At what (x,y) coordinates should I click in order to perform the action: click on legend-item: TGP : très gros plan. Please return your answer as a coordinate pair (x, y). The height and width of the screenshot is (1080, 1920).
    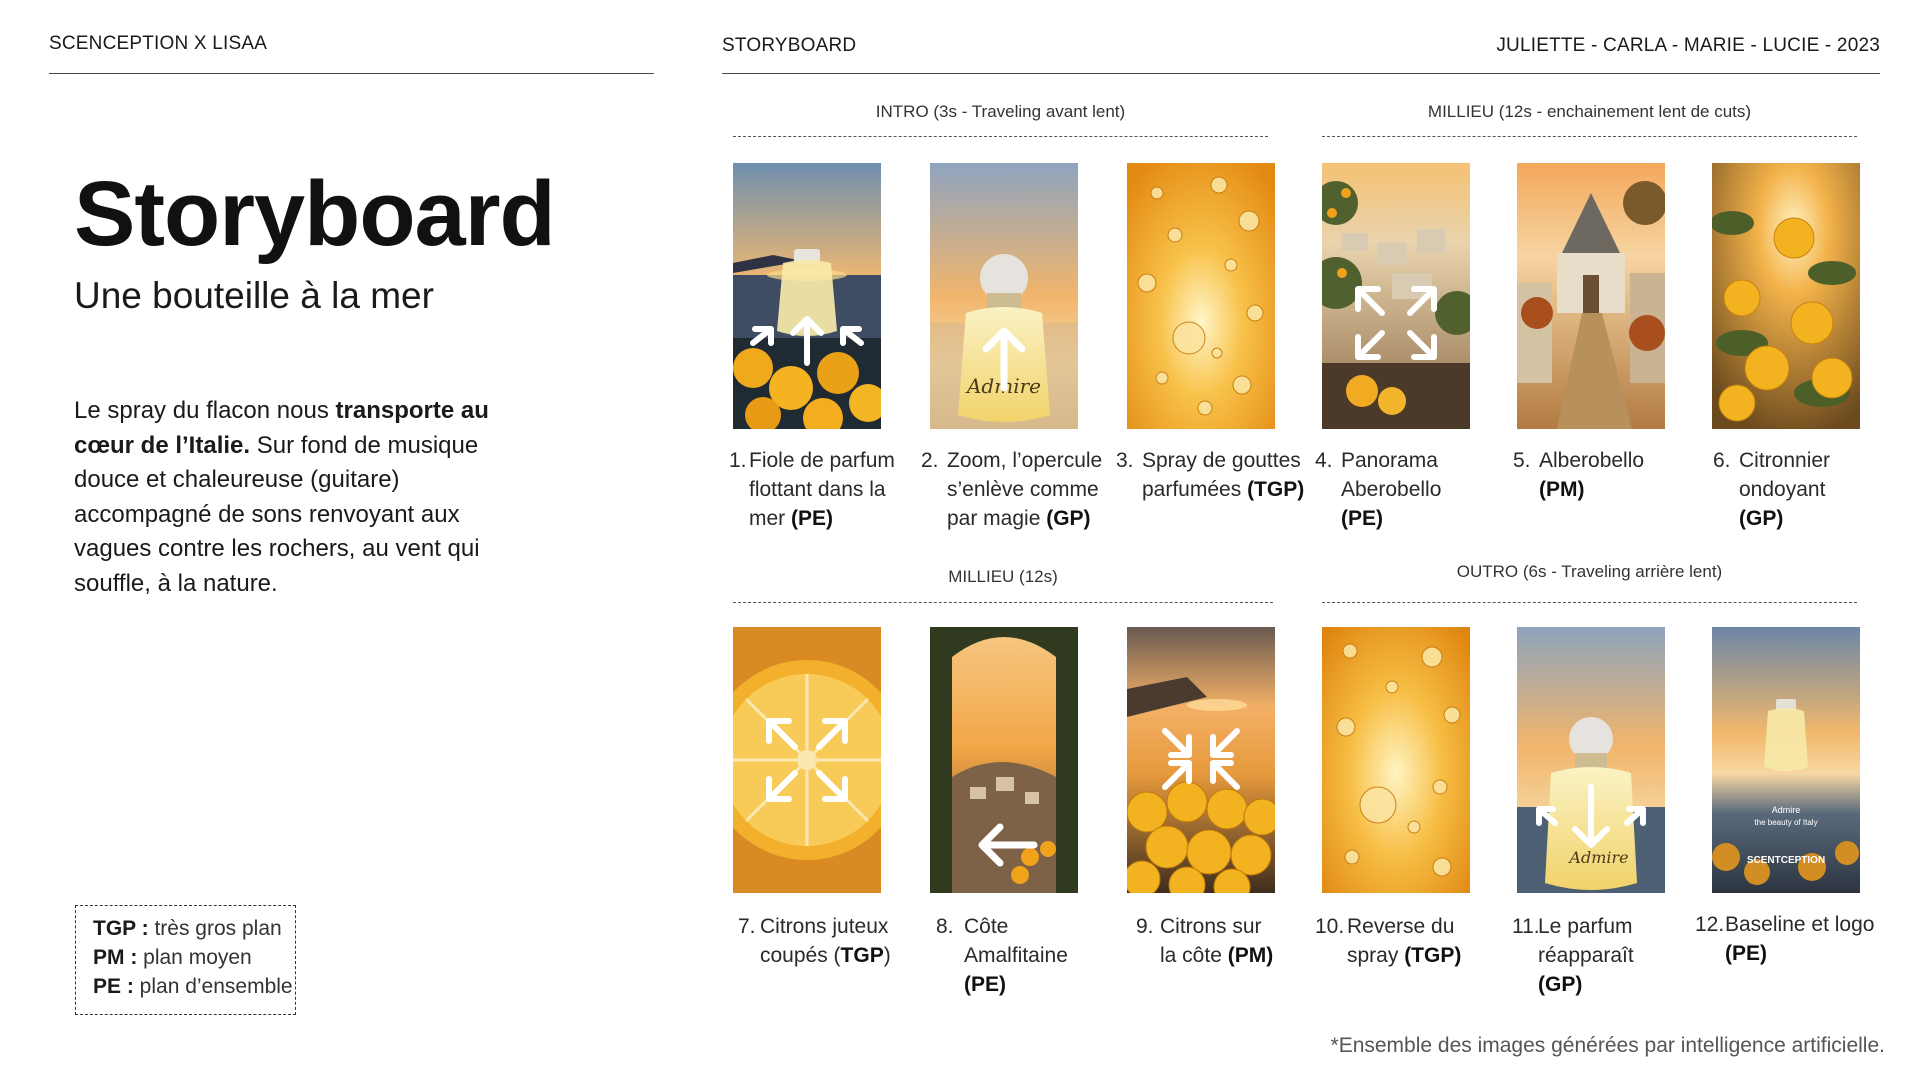
    Looking at the image, I should click on (187, 928).